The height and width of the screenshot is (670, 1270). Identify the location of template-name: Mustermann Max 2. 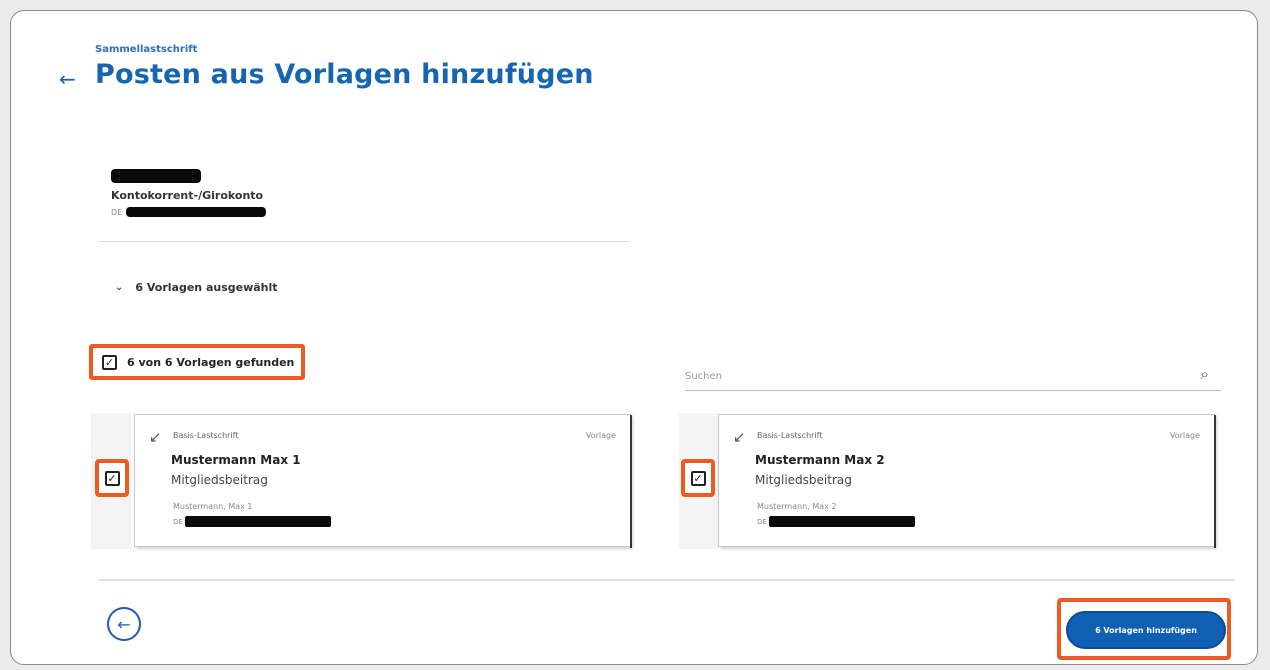
(820, 460).